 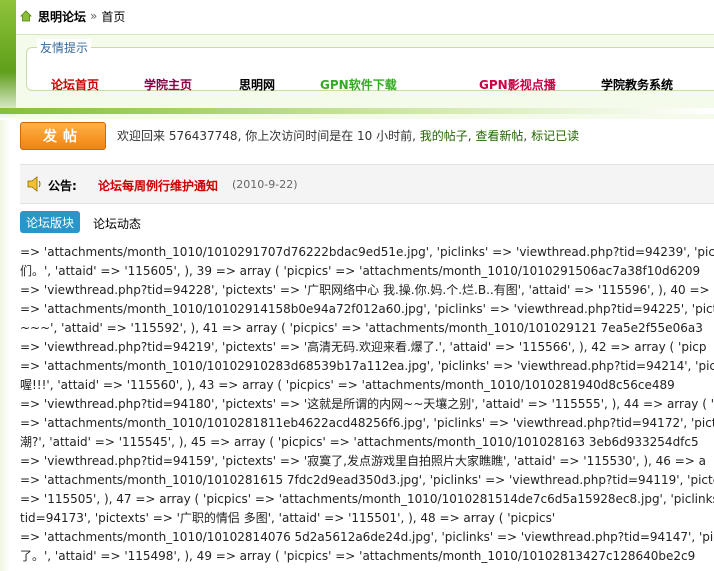 What do you see at coordinates (113, 16) in the screenshot?
I see `breadcrumb-current: 首页` at bounding box center [113, 16].